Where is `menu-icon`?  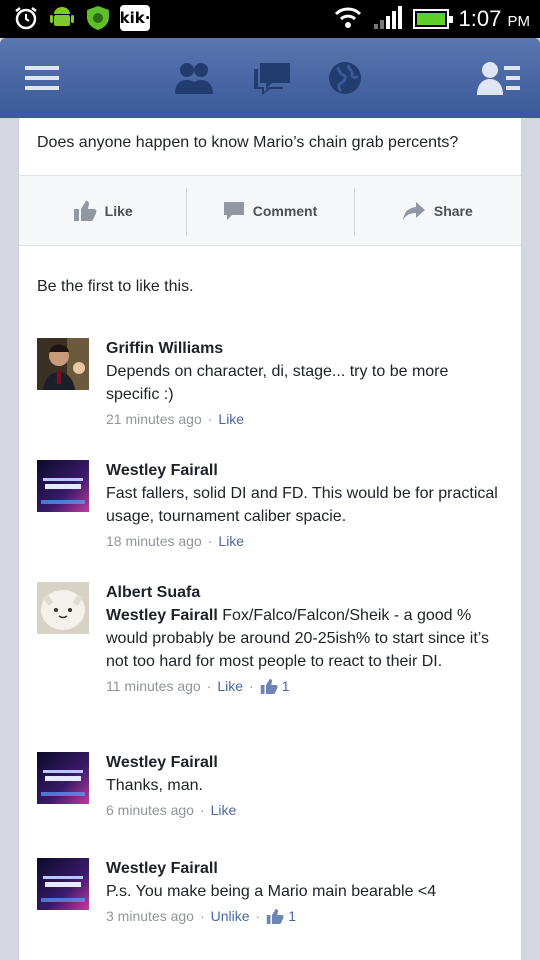 menu-icon is located at coordinates (42, 78).